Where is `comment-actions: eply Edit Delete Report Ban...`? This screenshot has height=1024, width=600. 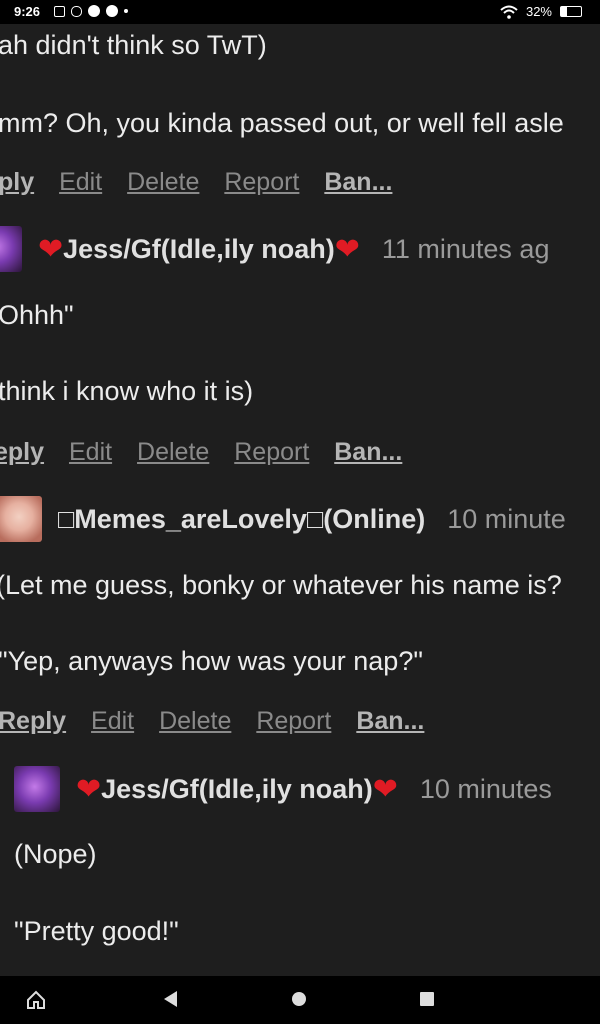
comment-actions: eply Edit Delete Report Ban... is located at coordinates (210, 452).